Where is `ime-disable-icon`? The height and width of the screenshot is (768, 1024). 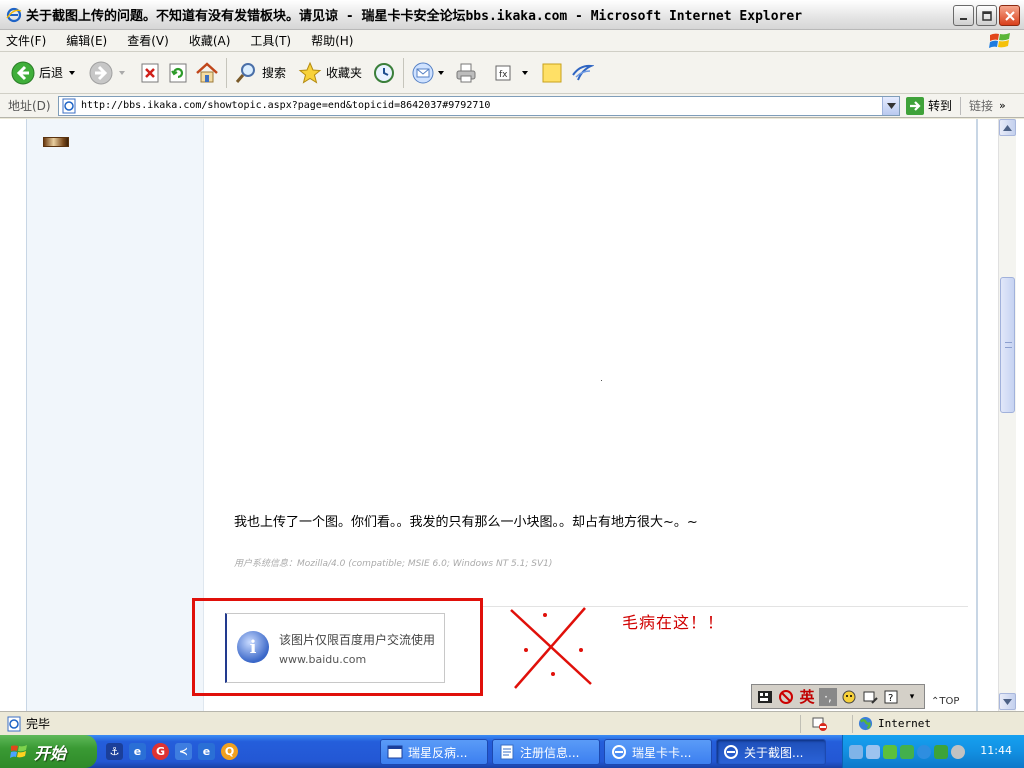
ime-disable-icon is located at coordinates (786, 697).